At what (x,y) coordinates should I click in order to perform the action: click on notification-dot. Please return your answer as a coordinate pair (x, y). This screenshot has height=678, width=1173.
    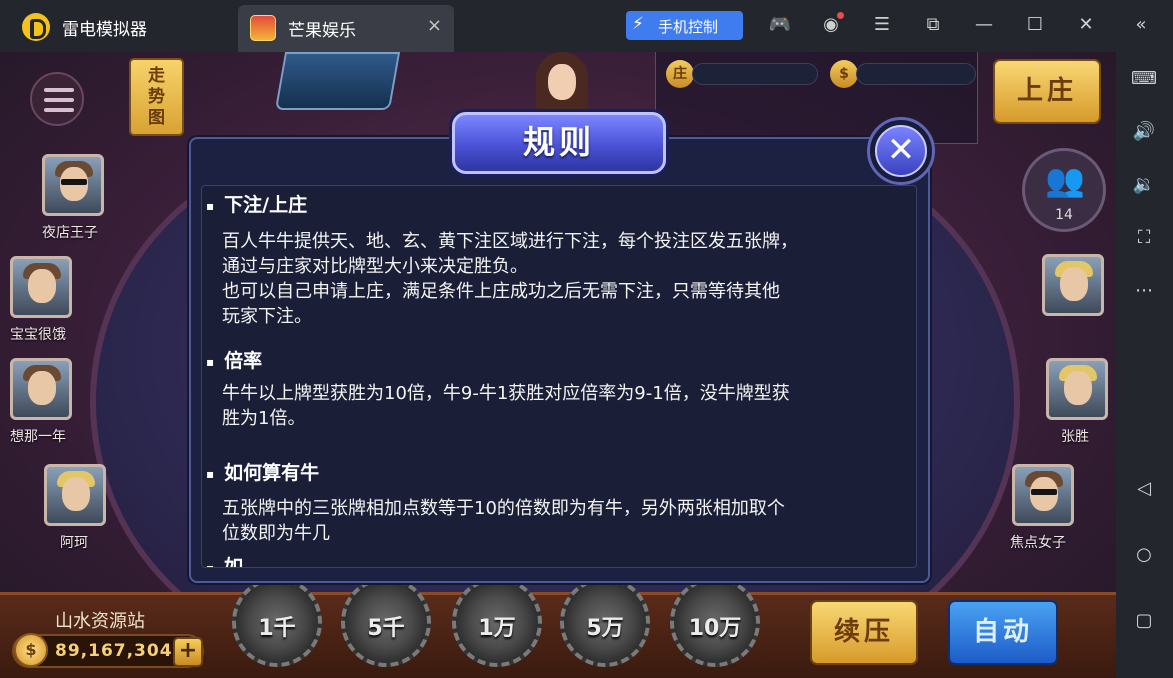
    Looking at the image, I should click on (840, 15).